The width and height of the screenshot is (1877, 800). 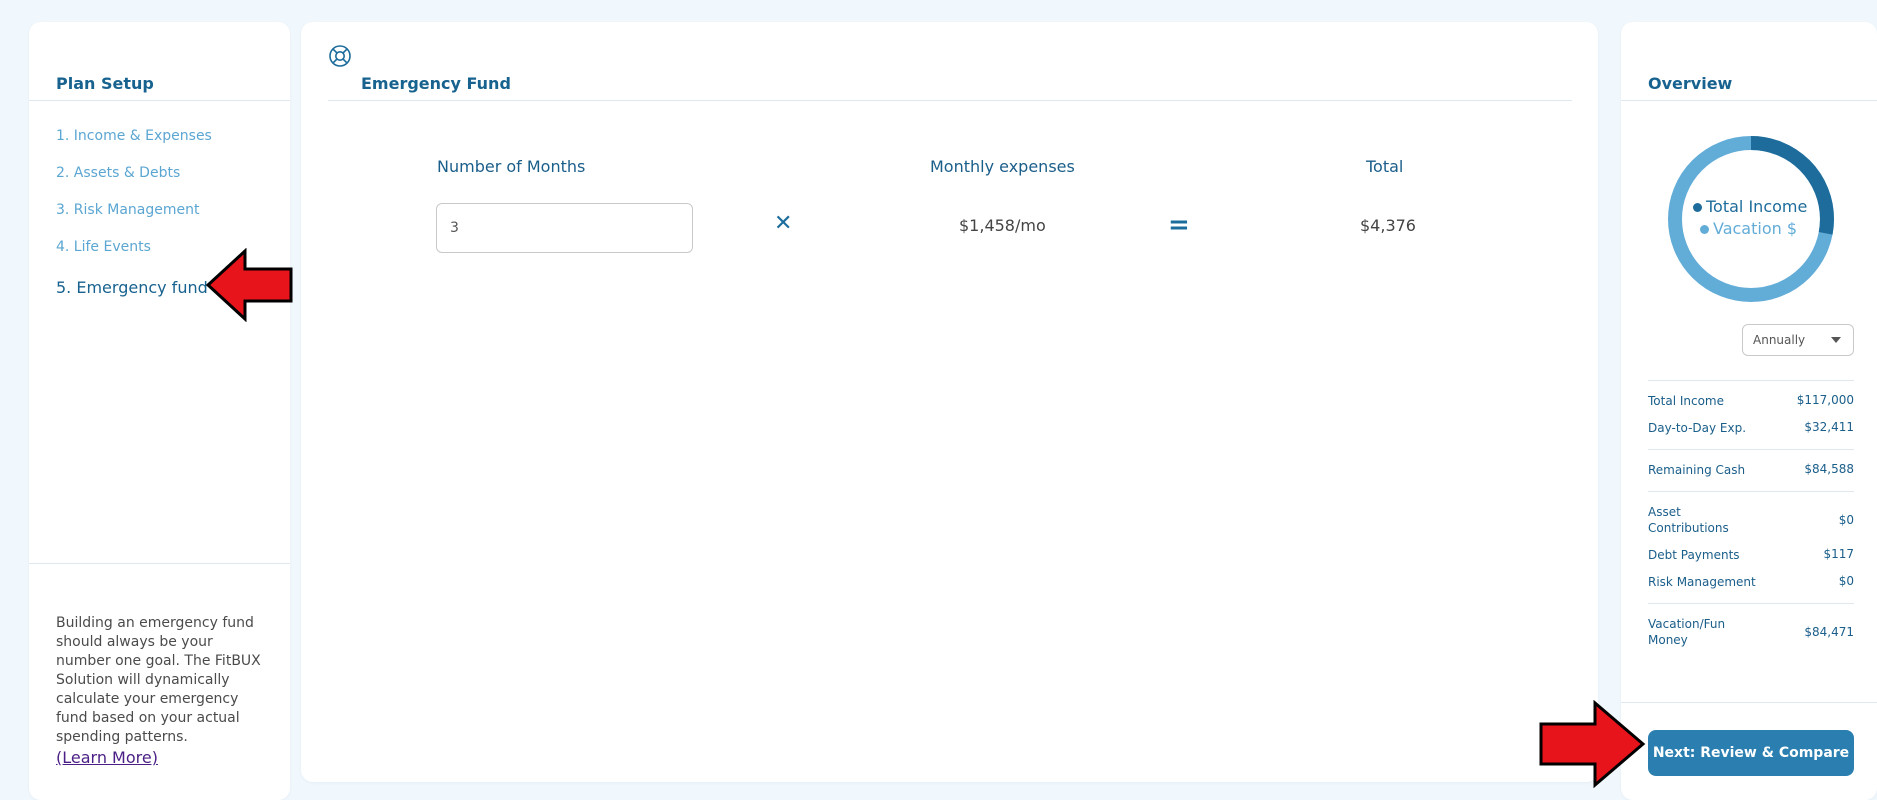 What do you see at coordinates (1688, 520) in the screenshot?
I see `overview-row-label: Asset Contributions` at bounding box center [1688, 520].